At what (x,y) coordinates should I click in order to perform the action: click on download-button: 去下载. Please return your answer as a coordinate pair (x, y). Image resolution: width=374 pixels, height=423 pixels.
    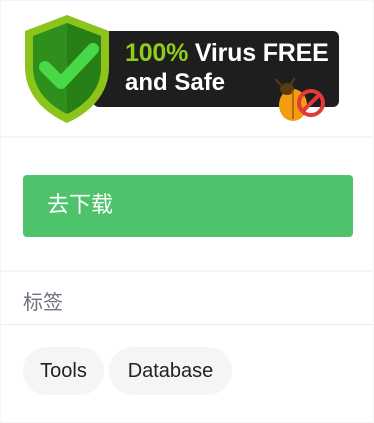
    Looking at the image, I should click on (188, 206).